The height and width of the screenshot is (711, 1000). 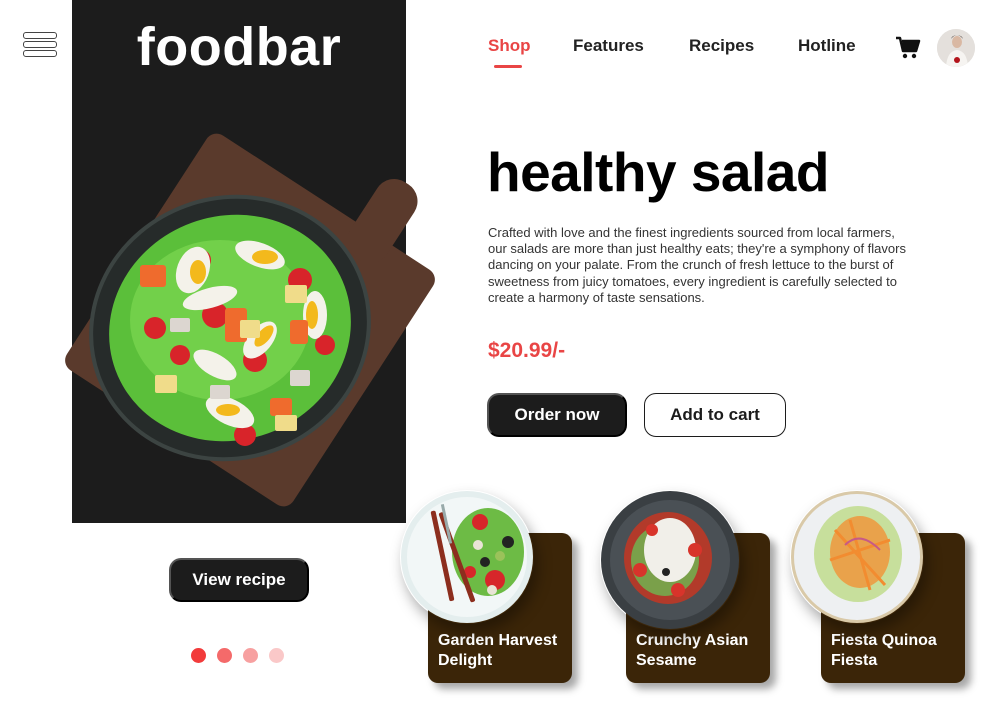 What do you see at coordinates (239, 47) in the screenshot?
I see `brand-logo: foodbar` at bounding box center [239, 47].